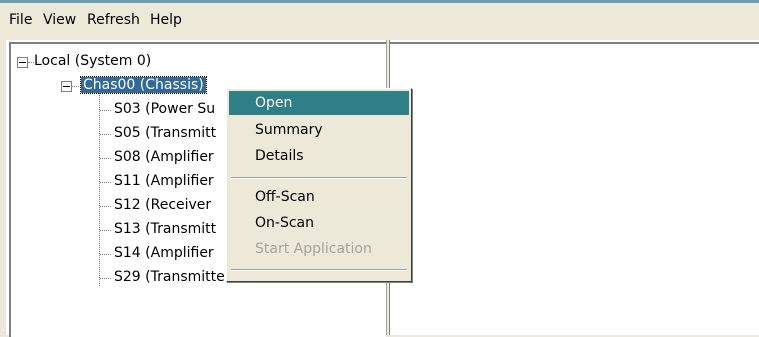  Describe the element at coordinates (165, 229) in the screenshot. I see `tree-node-child: S13 (Transmitt` at that location.